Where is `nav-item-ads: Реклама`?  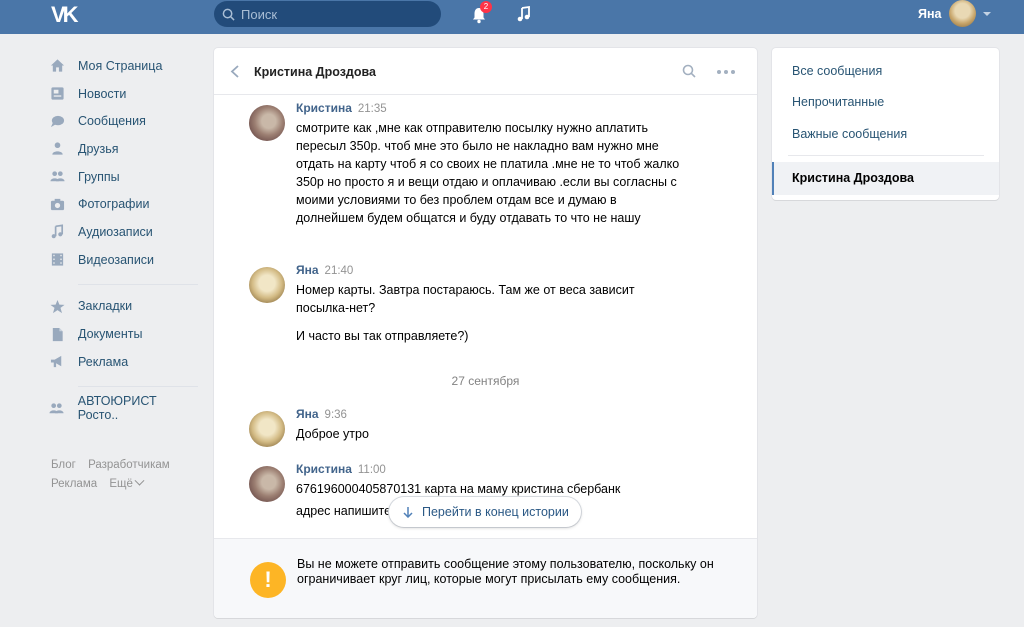 nav-item-ads: Реклама is located at coordinates (124, 362).